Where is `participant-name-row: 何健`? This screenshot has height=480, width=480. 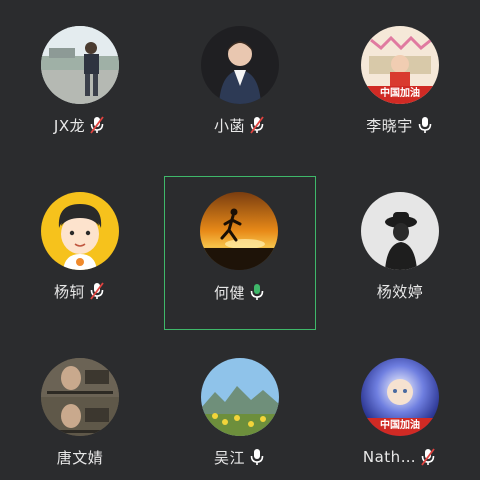 participant-name-row: 何健 is located at coordinates (240, 292).